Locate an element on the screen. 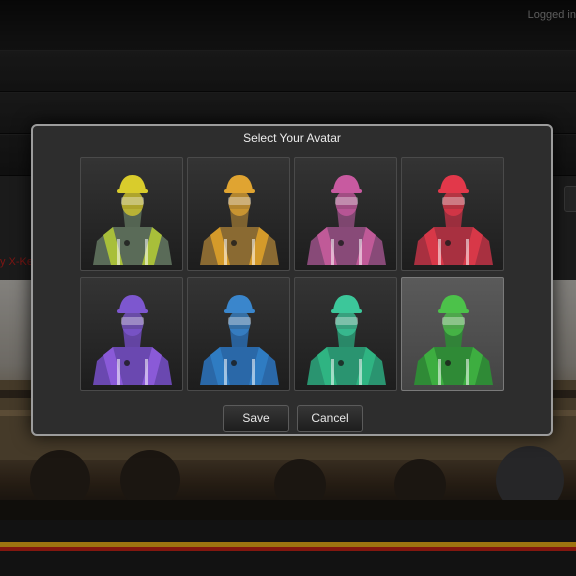 This screenshot has width=576, height=576. cancel-button: Cancel is located at coordinates (330, 418).